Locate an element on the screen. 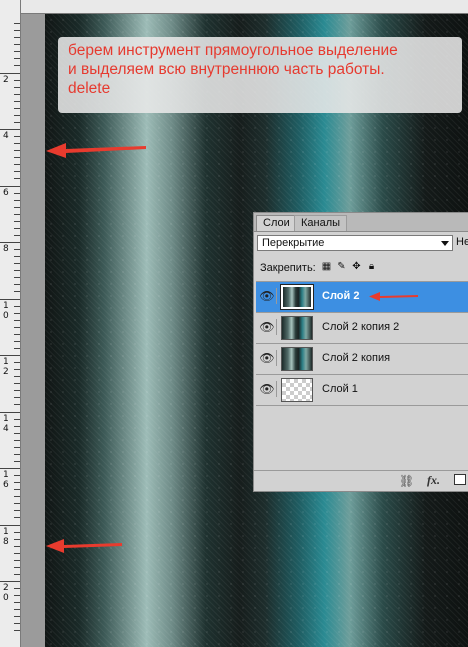 Image resolution: width=468 pixels, height=647 pixels. lock-all-icon: 🔒︎ is located at coordinates (371, 266).